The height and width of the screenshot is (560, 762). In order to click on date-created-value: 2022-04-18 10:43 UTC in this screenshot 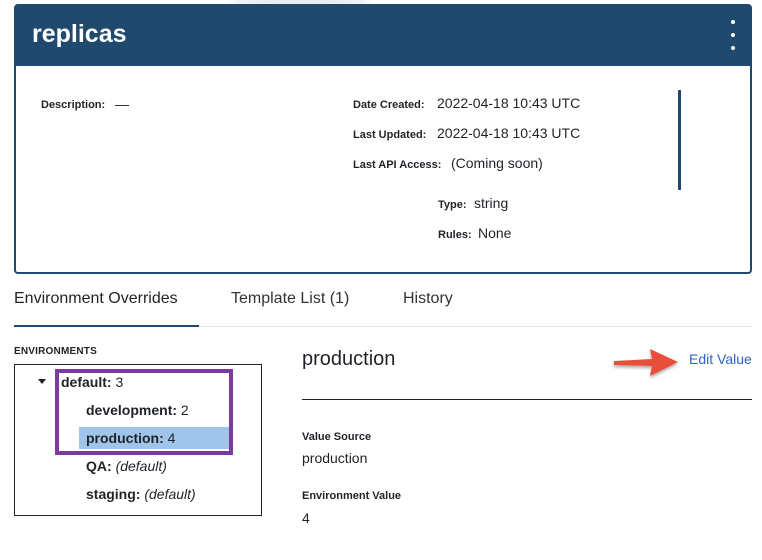, I will do `click(509, 103)`.